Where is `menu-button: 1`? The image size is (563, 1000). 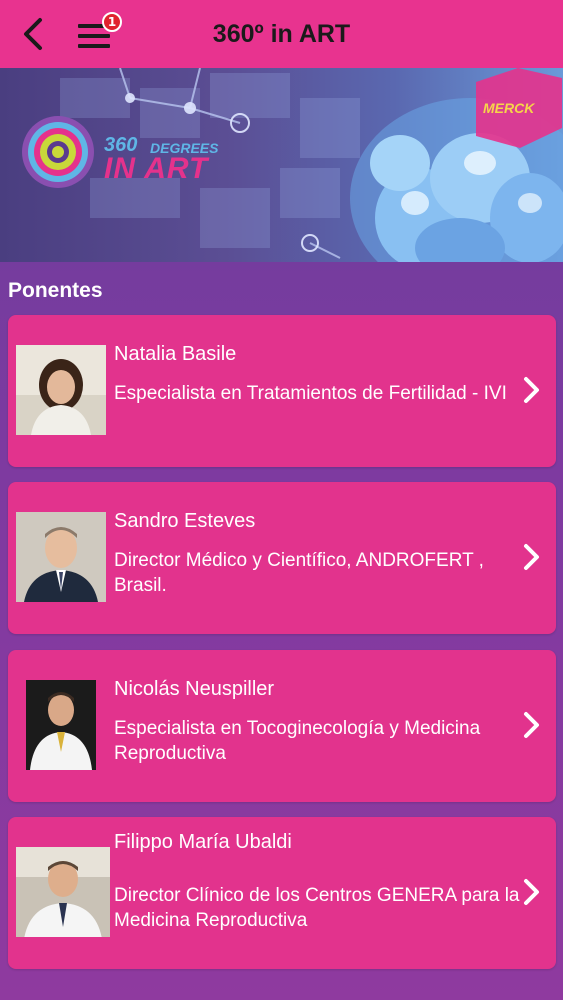
menu-button: 1 is located at coordinates (97, 34).